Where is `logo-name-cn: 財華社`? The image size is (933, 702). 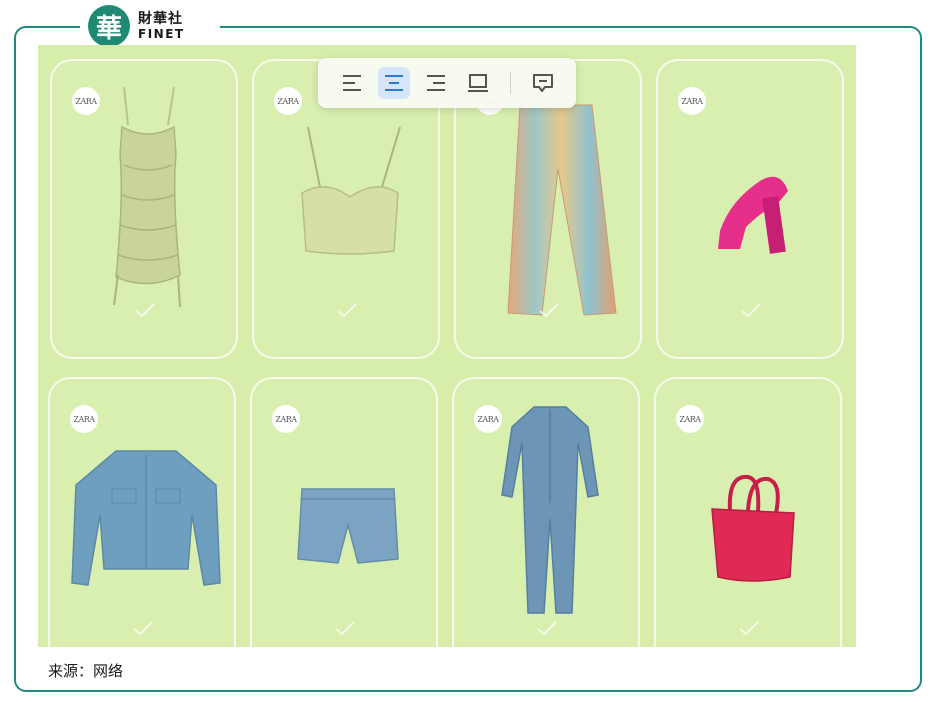 logo-name-cn: 財華社 is located at coordinates (160, 19).